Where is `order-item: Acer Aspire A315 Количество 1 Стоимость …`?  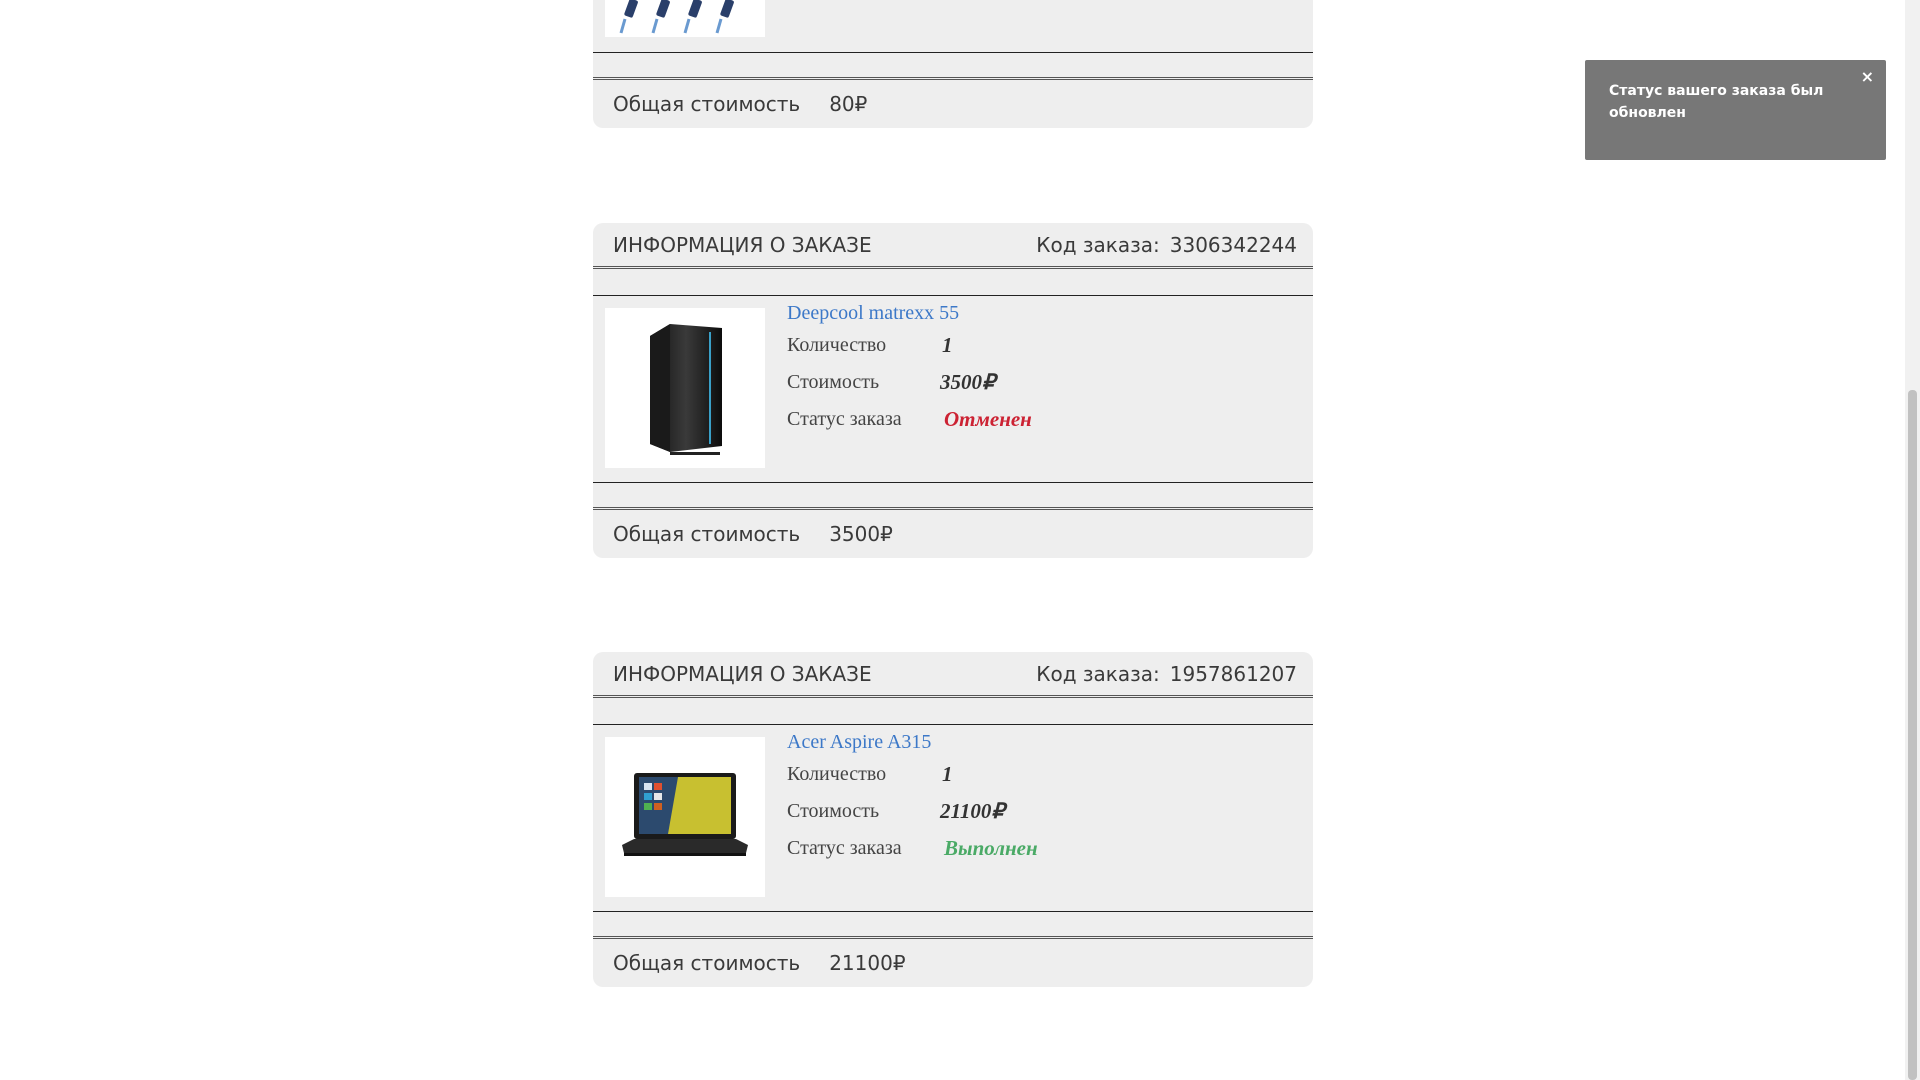
order-item: Acer Aspire A315 Количество 1 Стоимость … is located at coordinates (953, 818).